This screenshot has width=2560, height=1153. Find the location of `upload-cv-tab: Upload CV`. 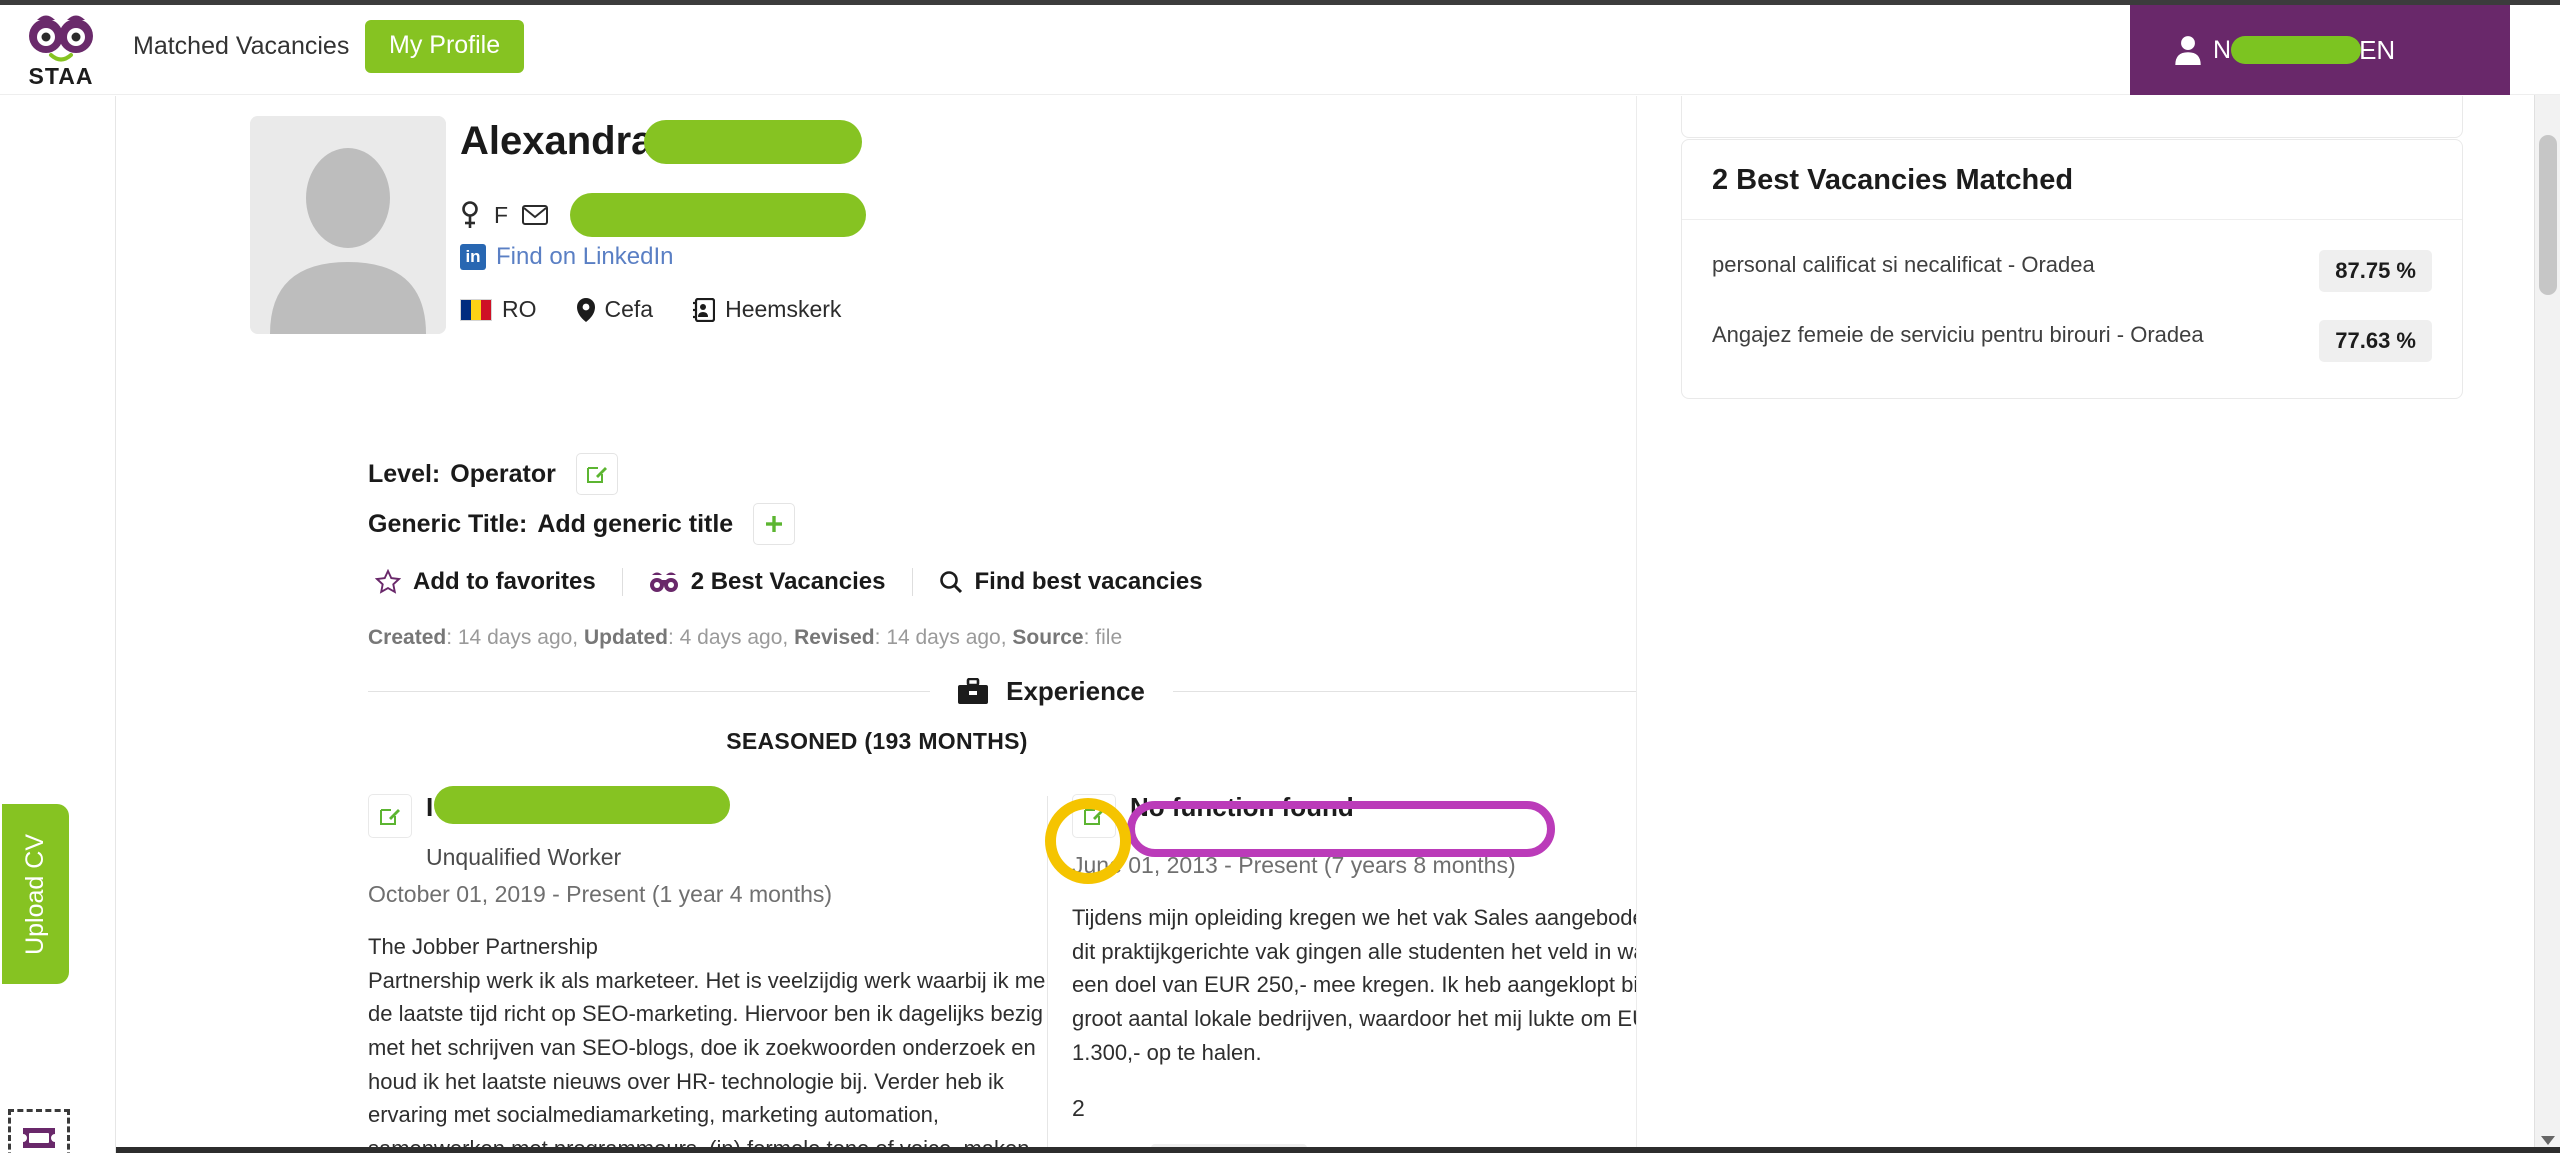

upload-cv-tab: Upload CV is located at coordinates (35, 894).